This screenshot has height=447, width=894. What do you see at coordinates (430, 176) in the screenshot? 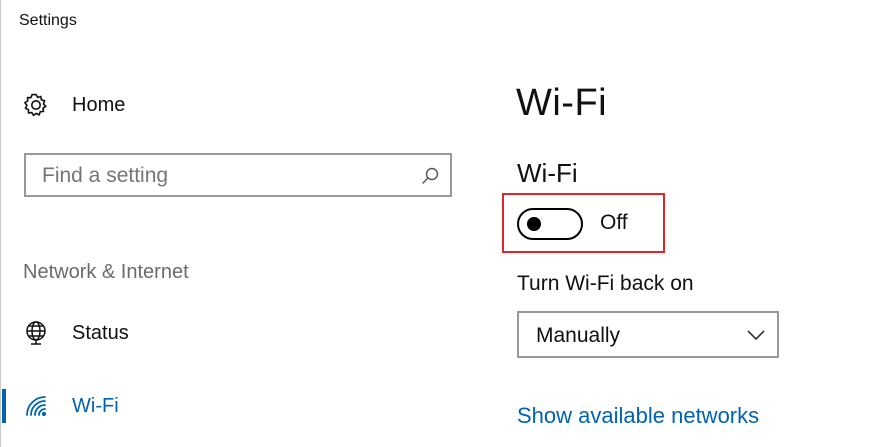
I see `search-icon` at bounding box center [430, 176].